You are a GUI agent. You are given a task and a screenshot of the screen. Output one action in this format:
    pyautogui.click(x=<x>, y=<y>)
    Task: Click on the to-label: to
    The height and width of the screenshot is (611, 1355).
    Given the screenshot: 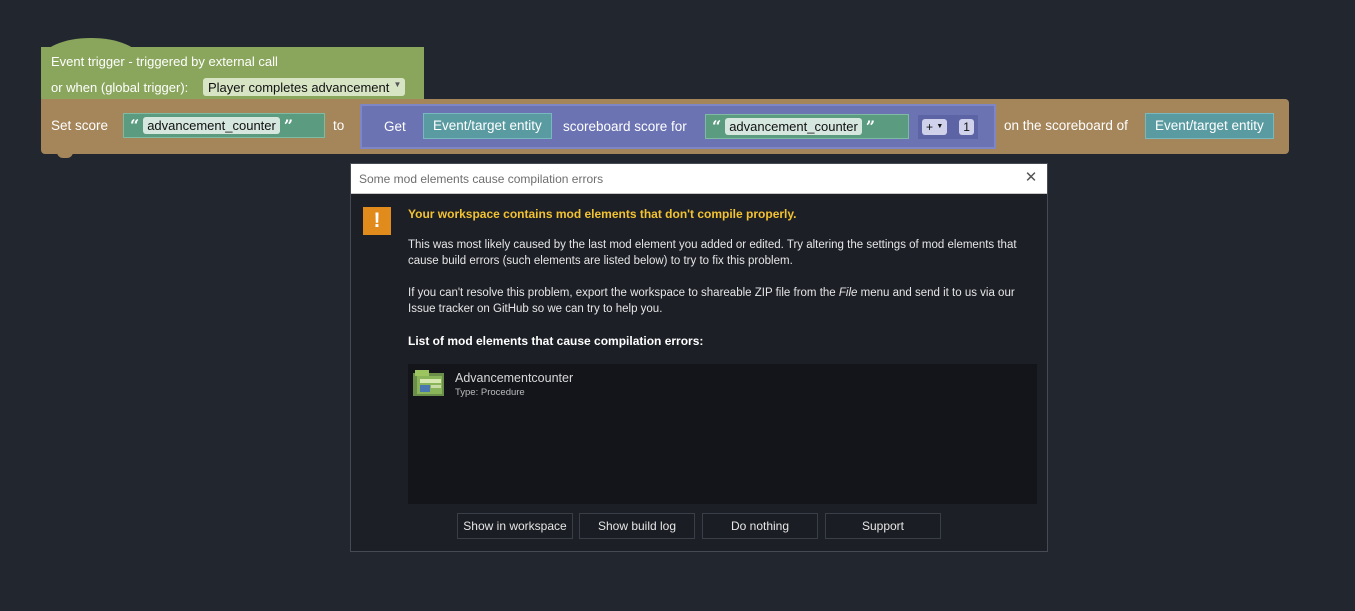 What is the action you would take?
    pyautogui.click(x=339, y=125)
    